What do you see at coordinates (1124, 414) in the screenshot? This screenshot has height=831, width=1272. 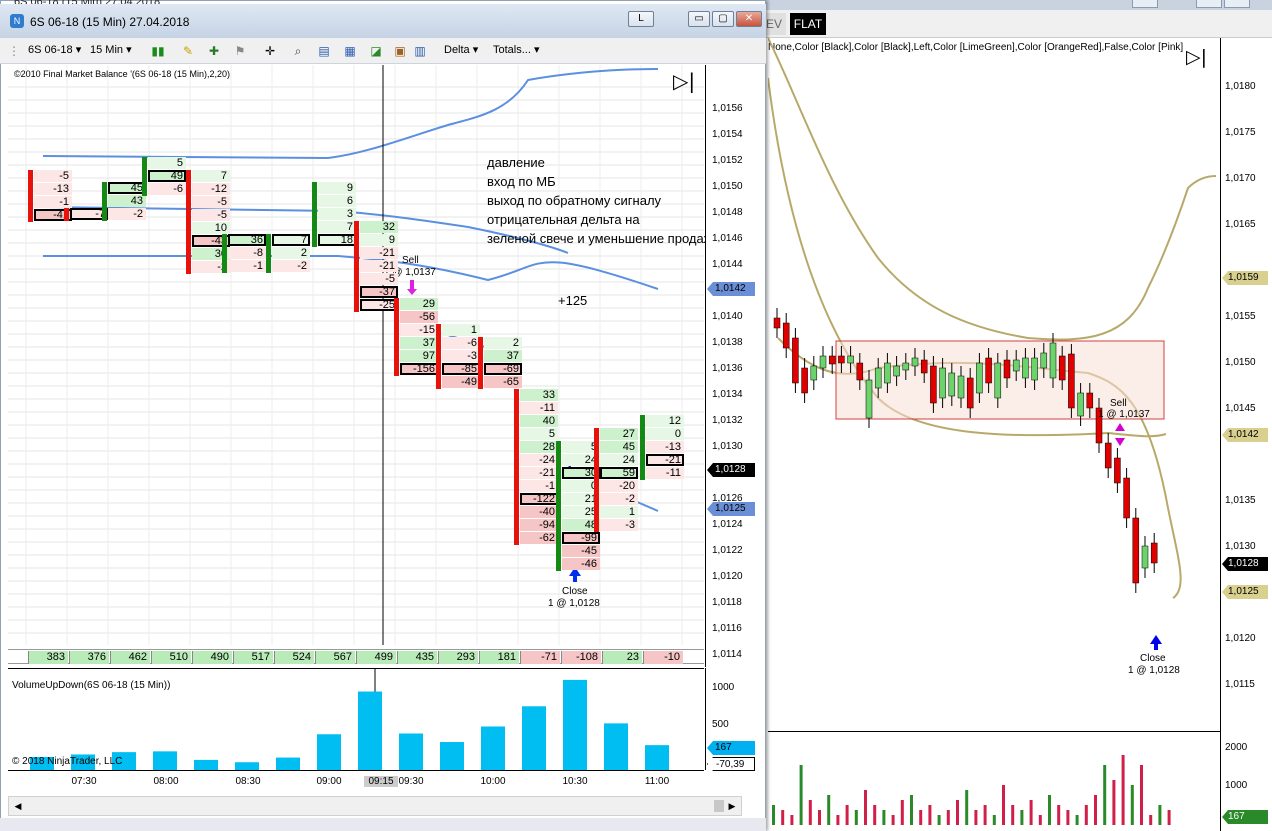 I see `bg-sell-detail: 1 @ 1,0137` at bounding box center [1124, 414].